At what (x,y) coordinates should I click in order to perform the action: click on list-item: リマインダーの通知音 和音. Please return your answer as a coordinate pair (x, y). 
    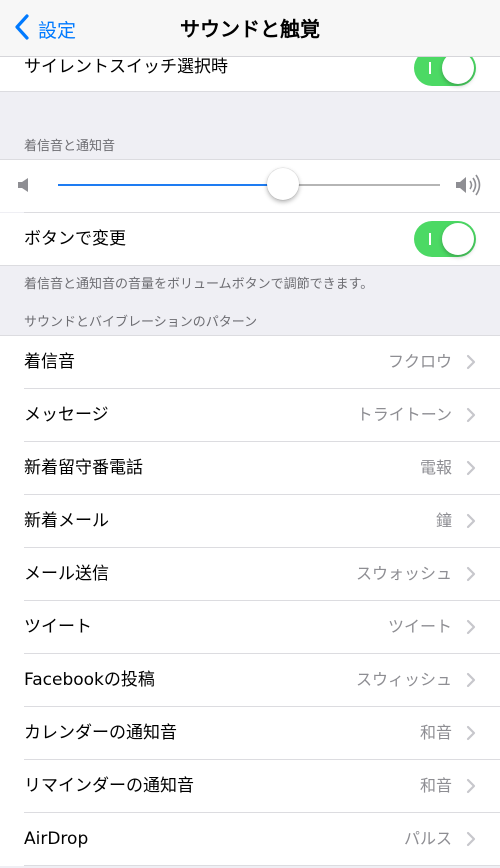
    Looking at the image, I should click on (250, 786).